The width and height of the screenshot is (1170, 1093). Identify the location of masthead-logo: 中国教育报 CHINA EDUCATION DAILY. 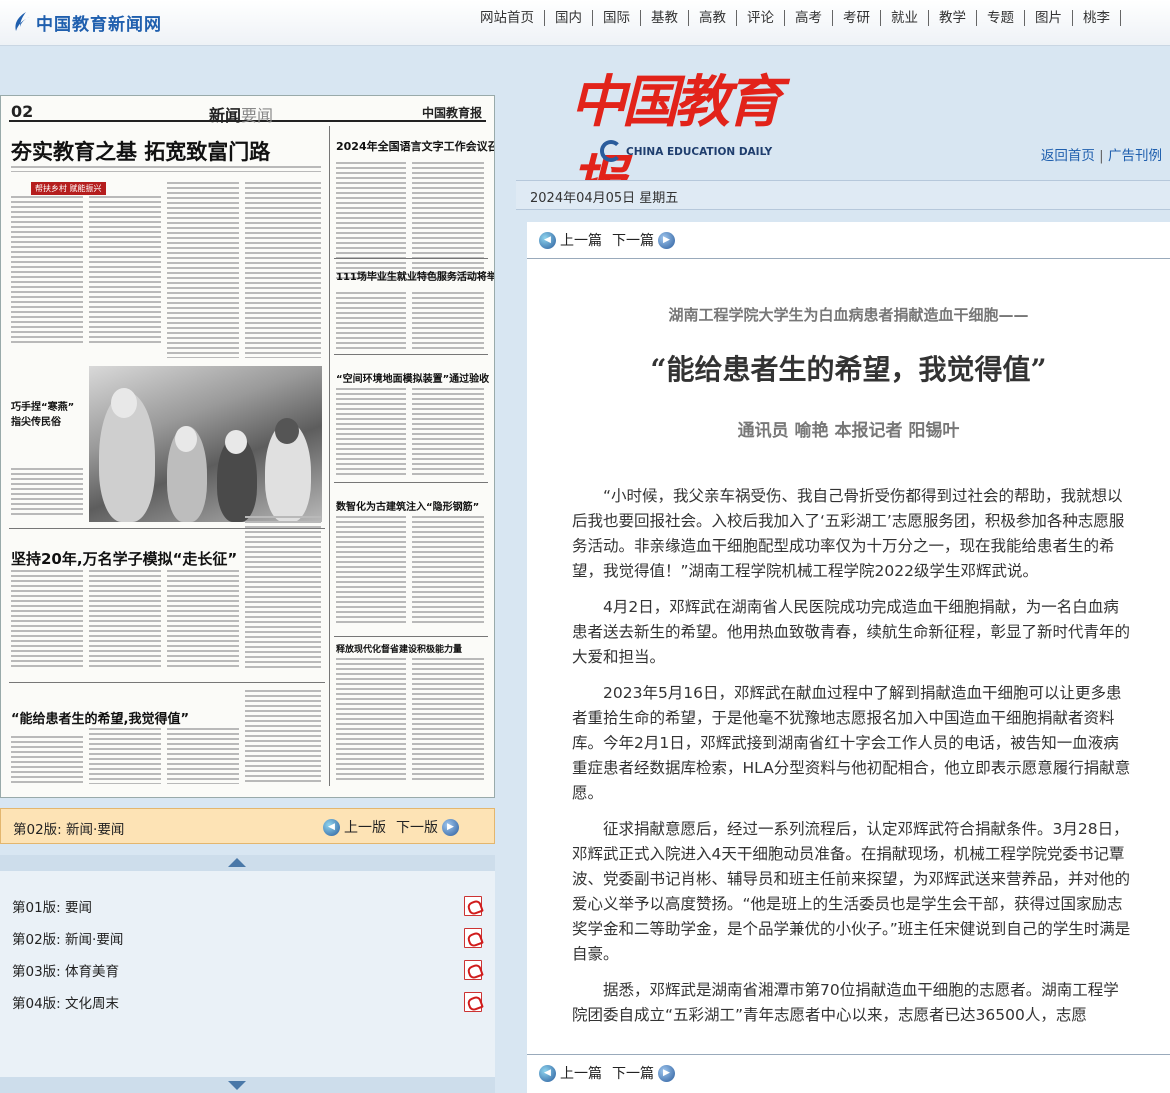
(685, 138).